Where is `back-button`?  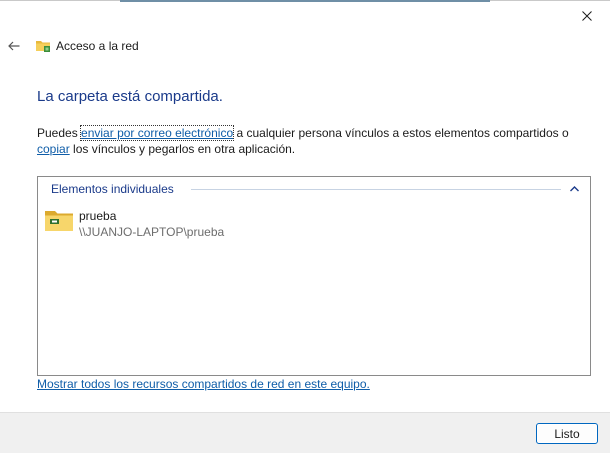
back-button is located at coordinates (14, 46).